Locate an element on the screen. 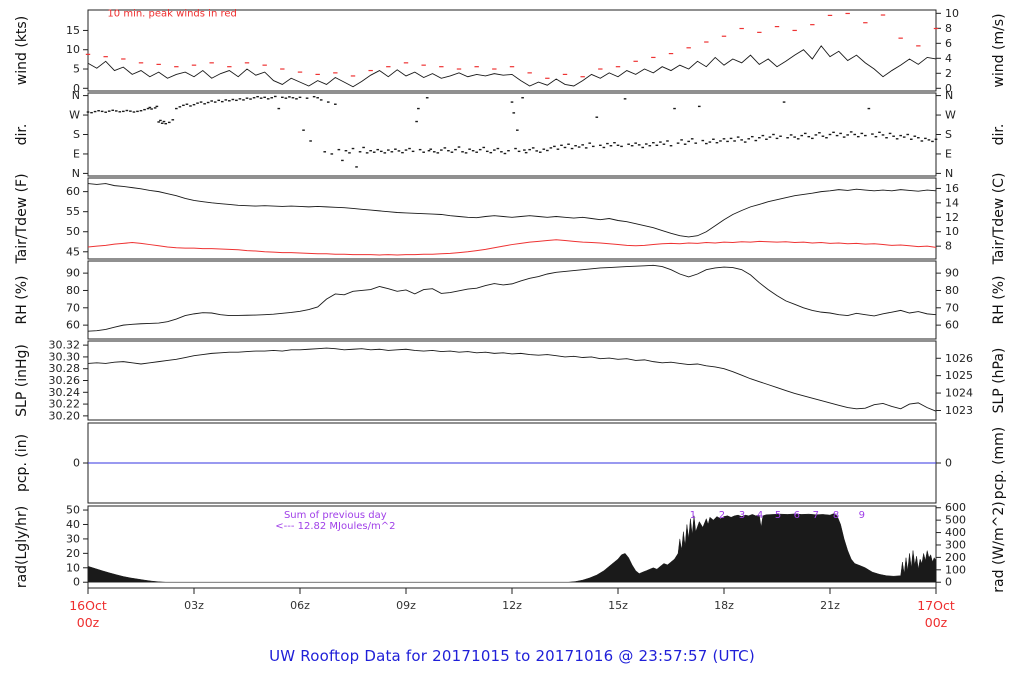  y-tick-label-right-temp: 14 is located at coordinates (952, 202).